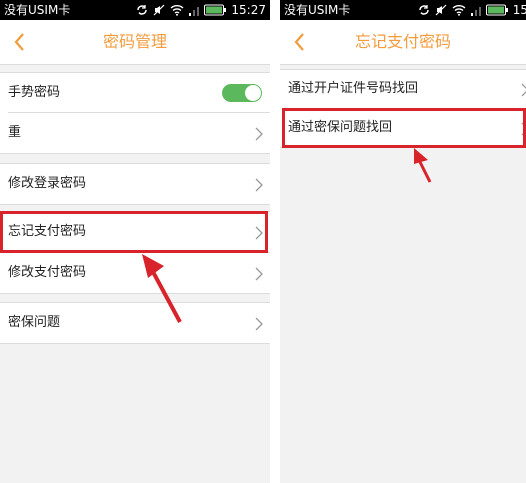 The width and height of the screenshot is (526, 483). What do you see at coordinates (34, 92) in the screenshot?
I see `row-label: 手势密码` at bounding box center [34, 92].